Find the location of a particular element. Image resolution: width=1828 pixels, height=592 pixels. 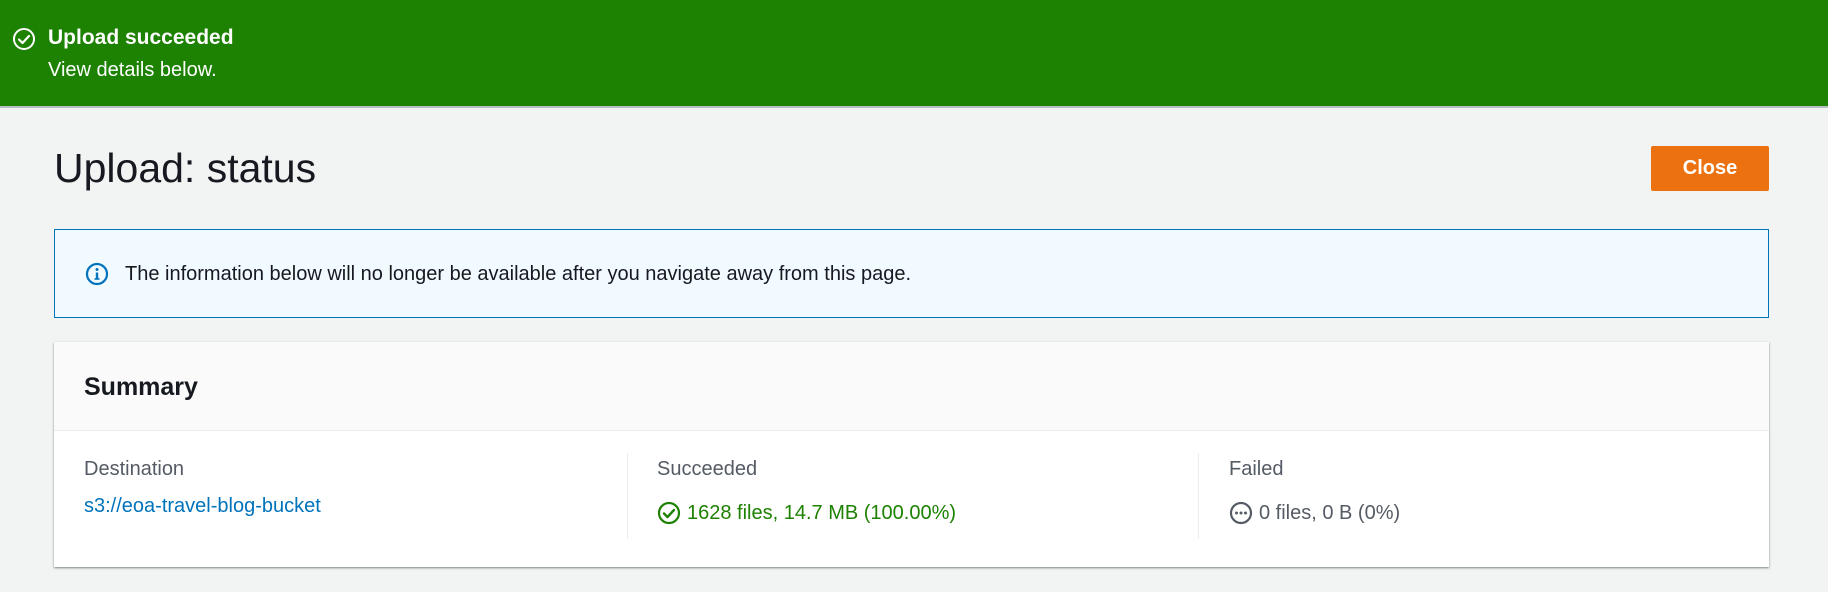

destination-label: Destination is located at coordinates (134, 469).